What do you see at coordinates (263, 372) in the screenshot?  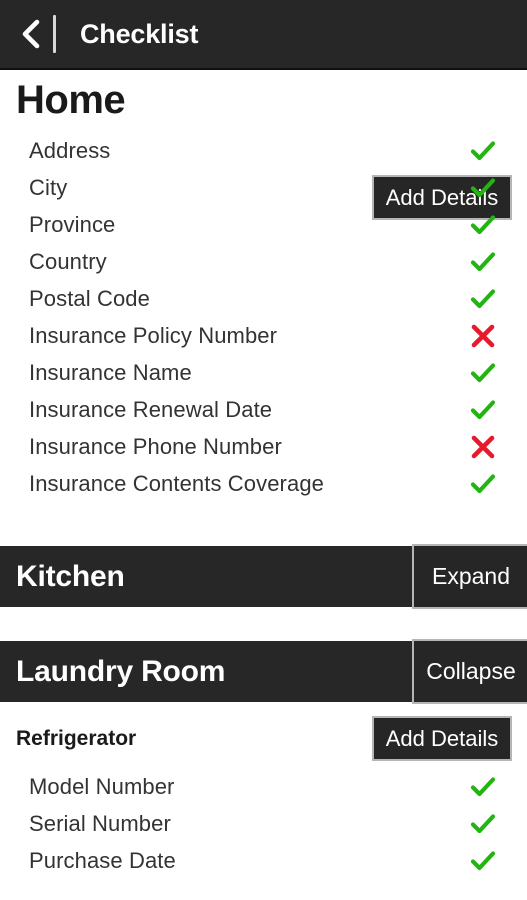 I see `checklist-row: Insurance Name` at bounding box center [263, 372].